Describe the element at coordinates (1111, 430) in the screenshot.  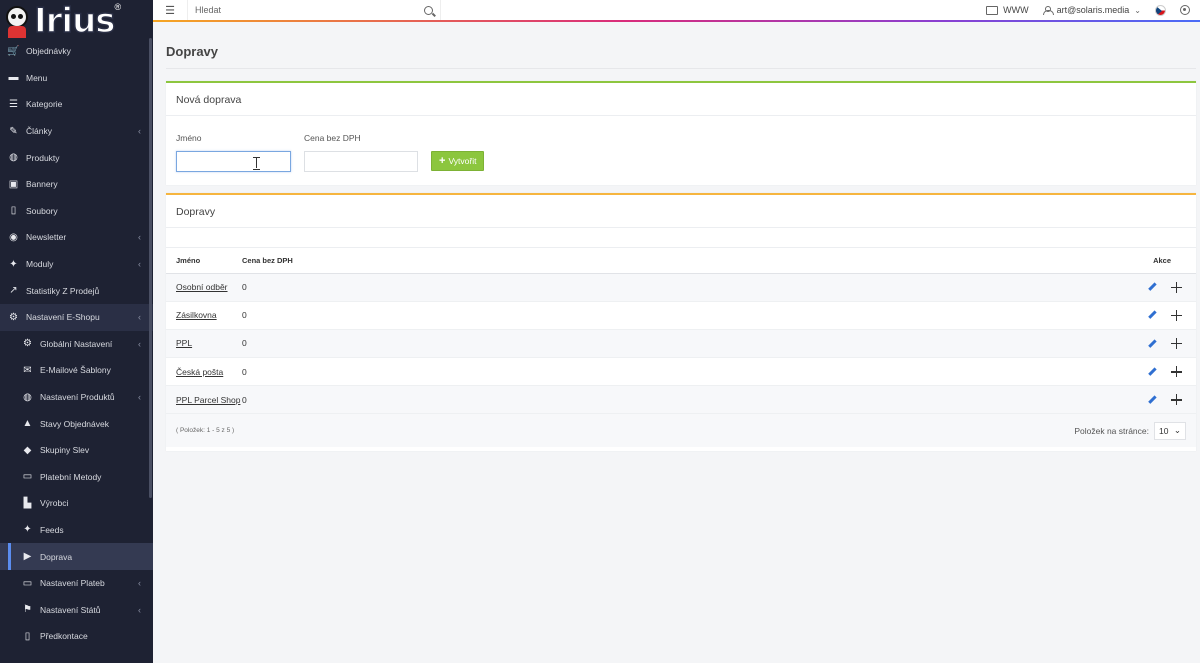
I see `per-page-label: Položek na stránce:` at that location.